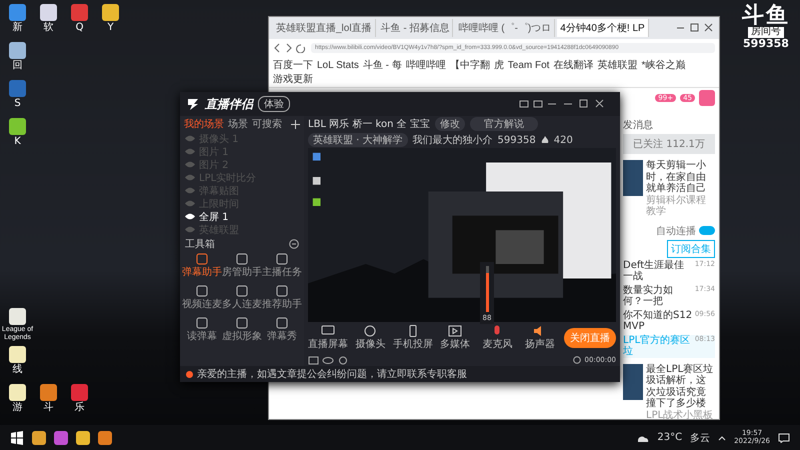 Image resolution: width=800 pixels, height=450 pixels. What do you see at coordinates (328, 338) in the screenshot?
I see `source-control-button: 直播屏幕` at bounding box center [328, 338].